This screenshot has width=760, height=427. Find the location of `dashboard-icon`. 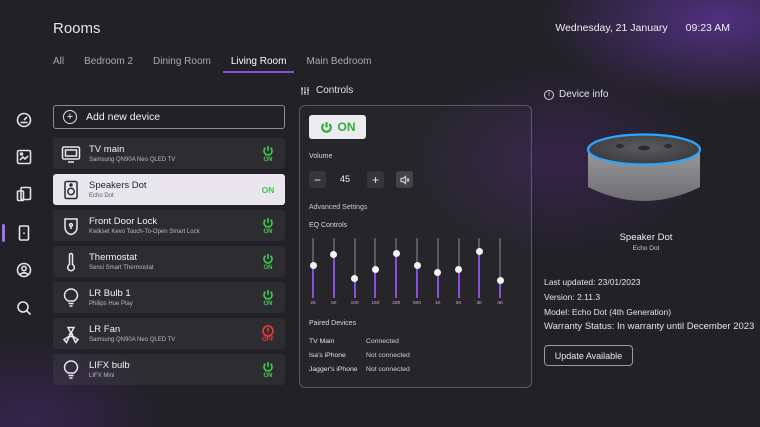

dashboard-icon is located at coordinates (24, 120).